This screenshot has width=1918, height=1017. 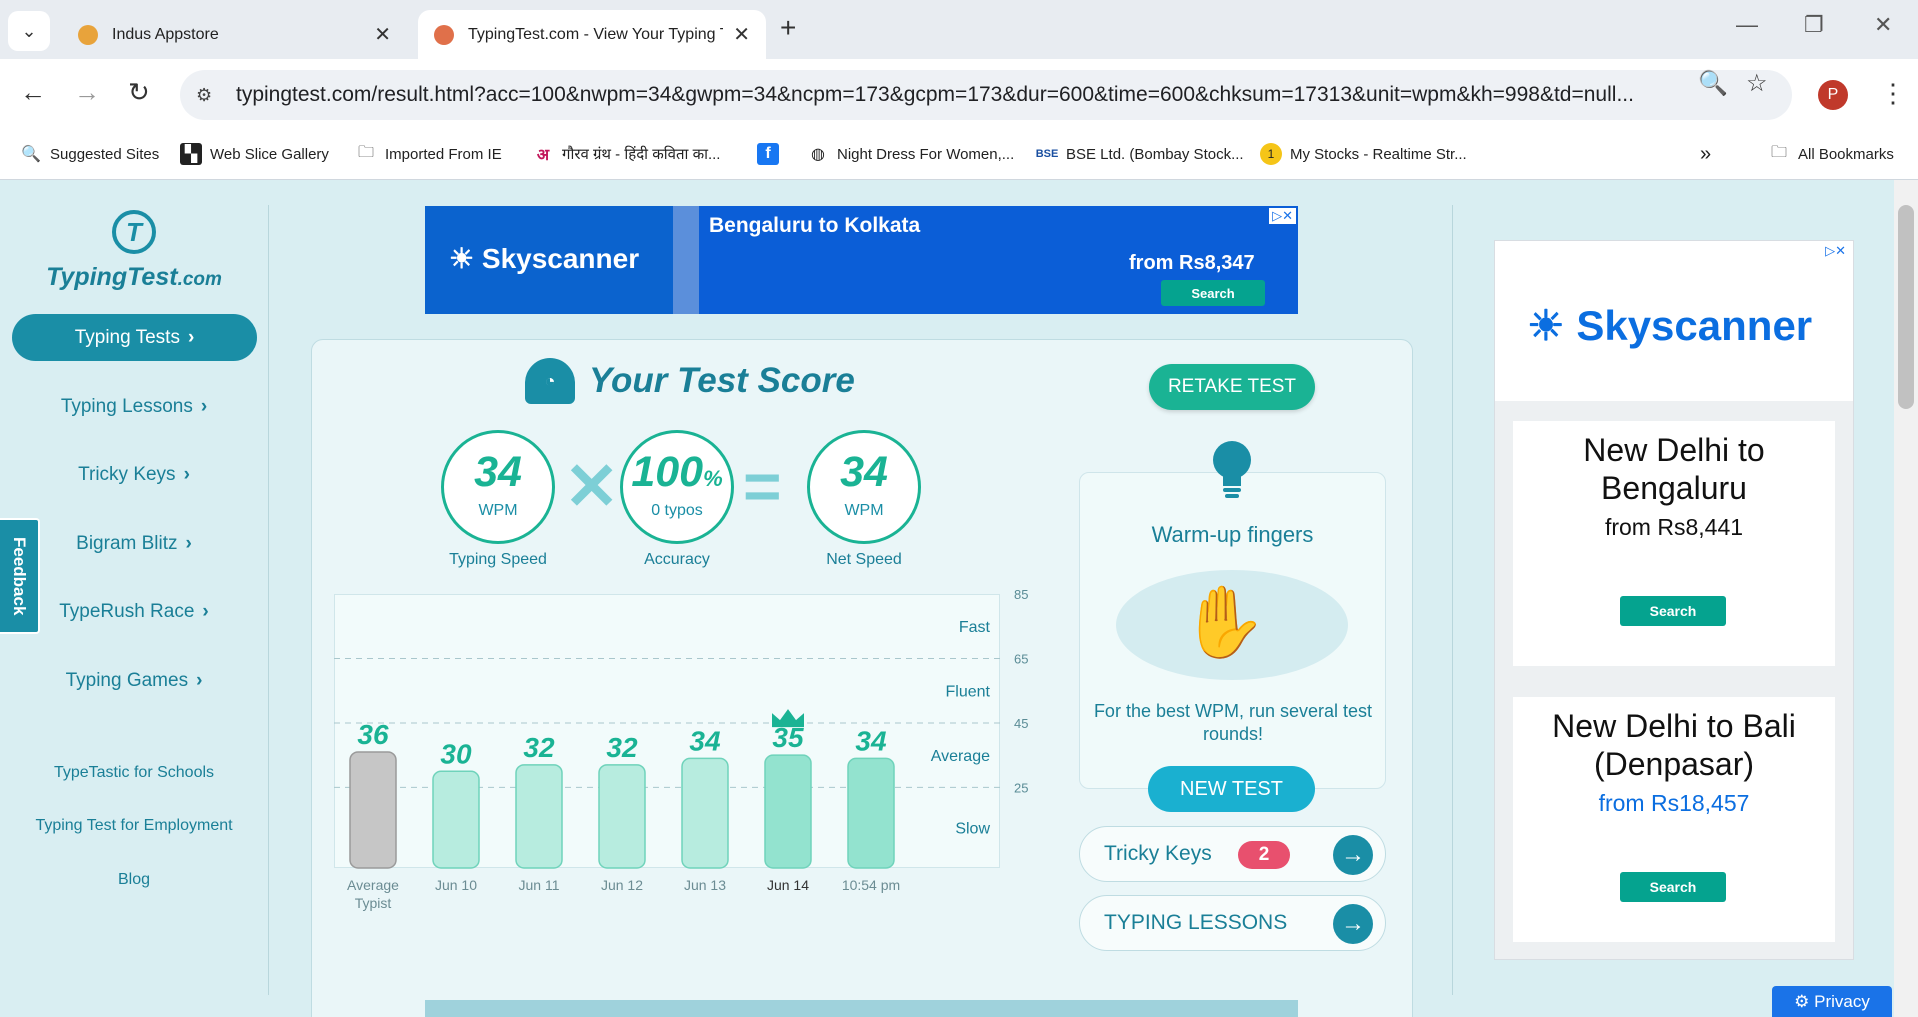 What do you see at coordinates (134, 337) in the screenshot?
I see `nav-typing-tests: Typing Tests ›` at bounding box center [134, 337].